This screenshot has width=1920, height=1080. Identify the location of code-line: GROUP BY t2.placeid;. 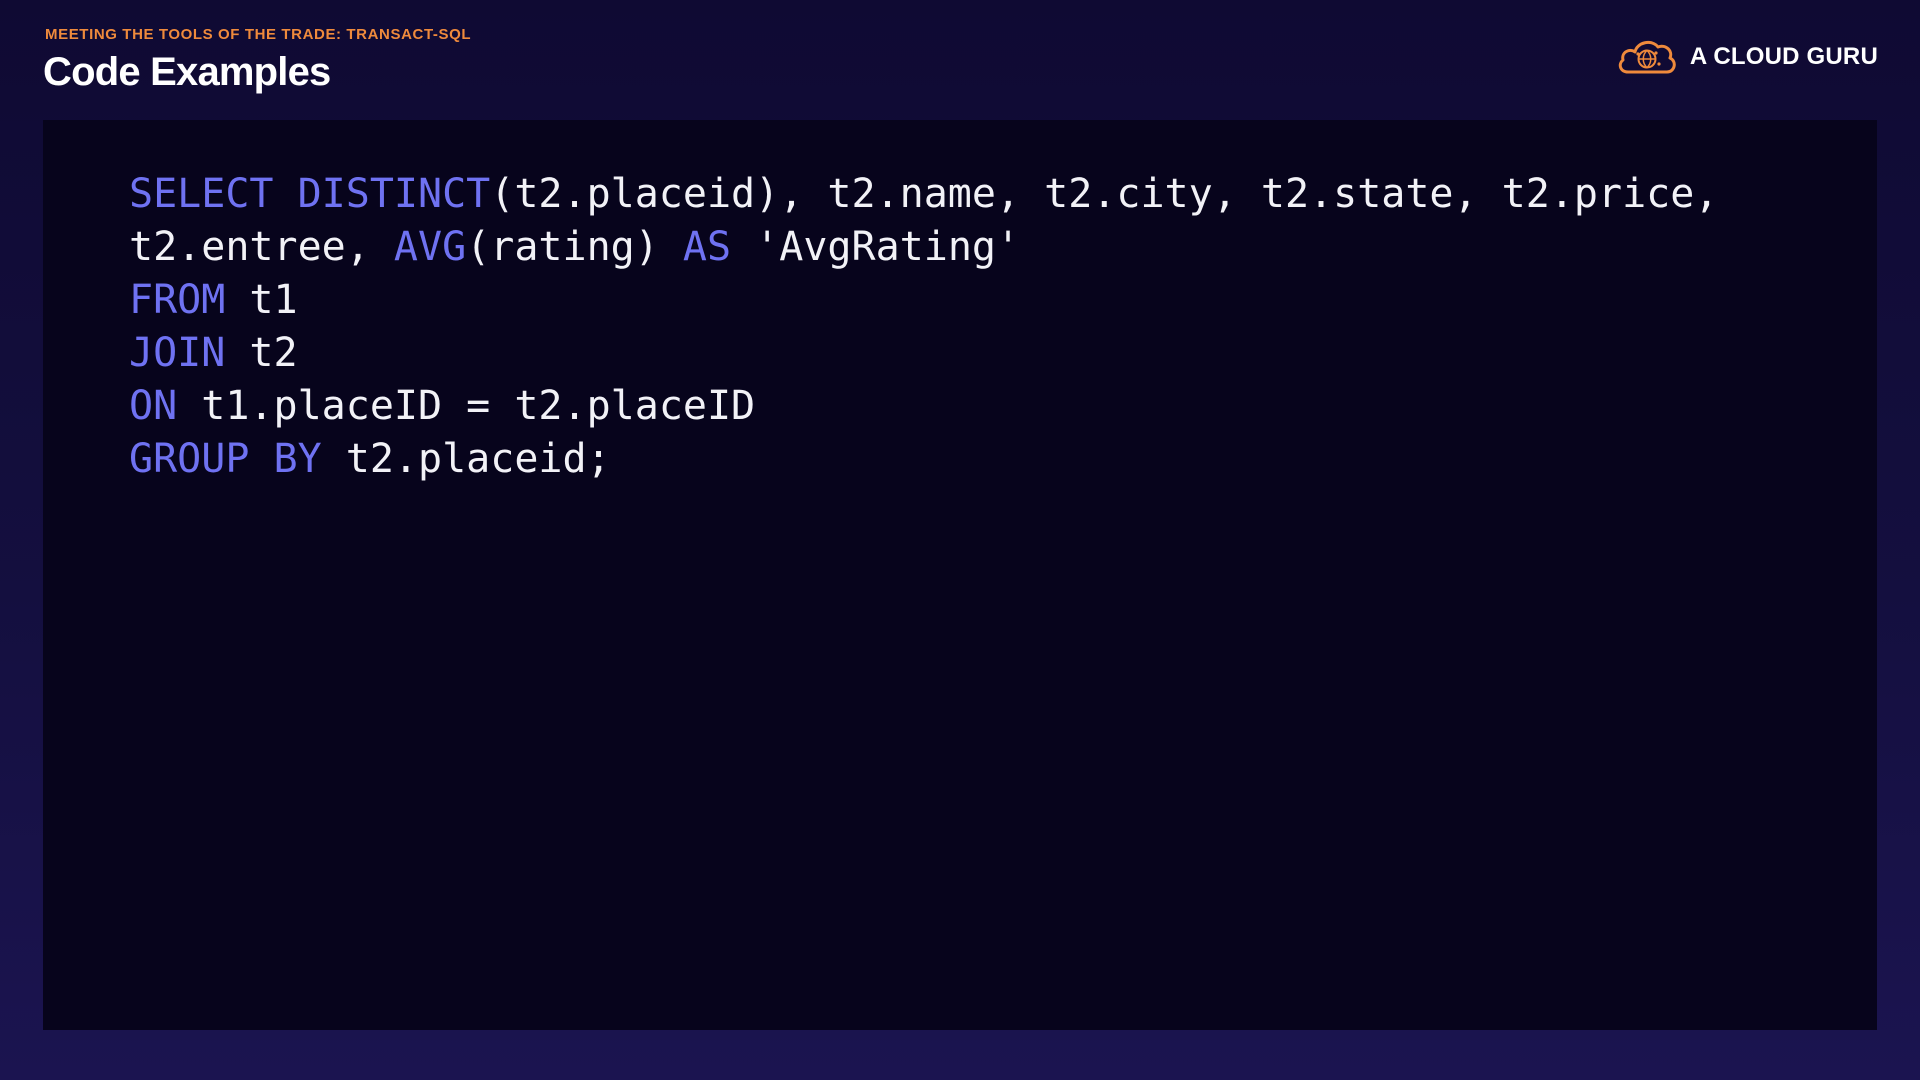
(1003, 459).